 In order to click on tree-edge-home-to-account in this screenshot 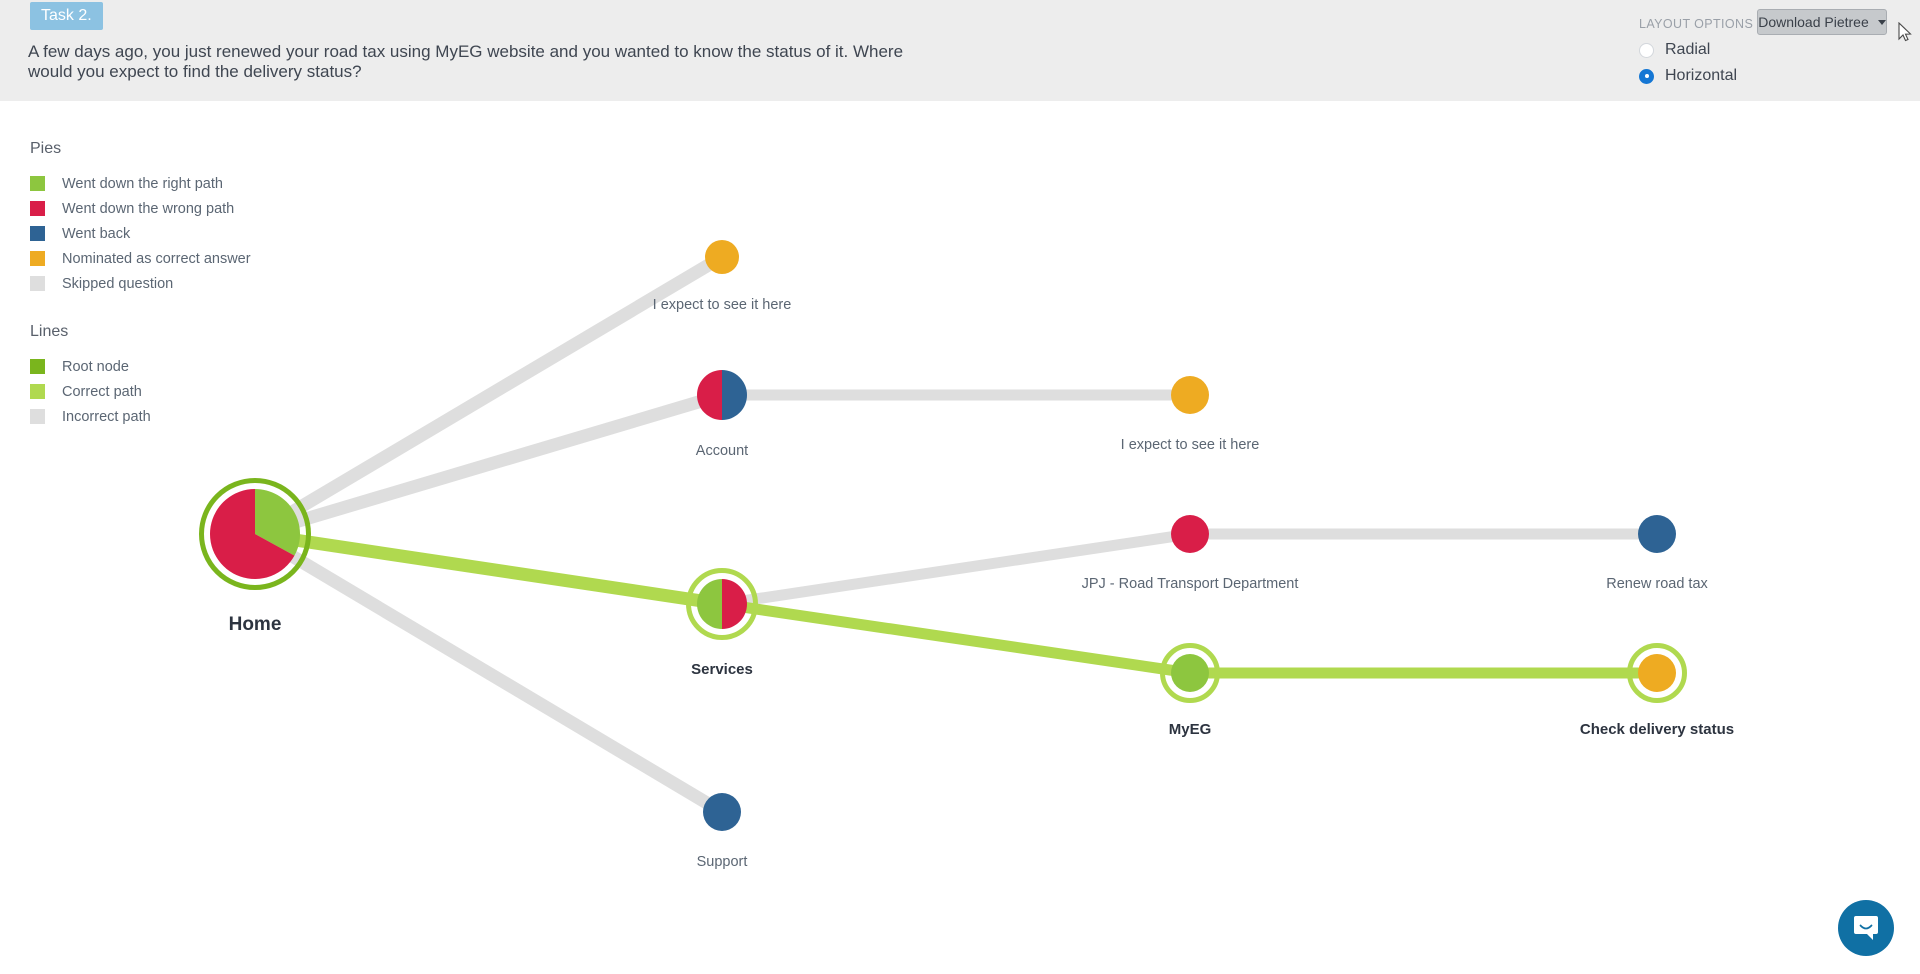, I will do `click(488, 464)`.